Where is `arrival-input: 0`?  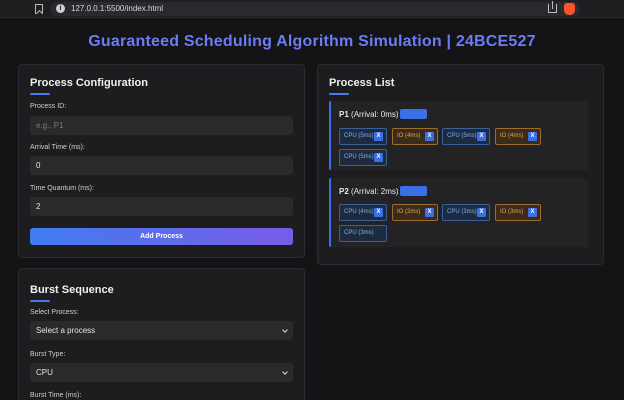
arrival-input: 0 is located at coordinates (161, 165).